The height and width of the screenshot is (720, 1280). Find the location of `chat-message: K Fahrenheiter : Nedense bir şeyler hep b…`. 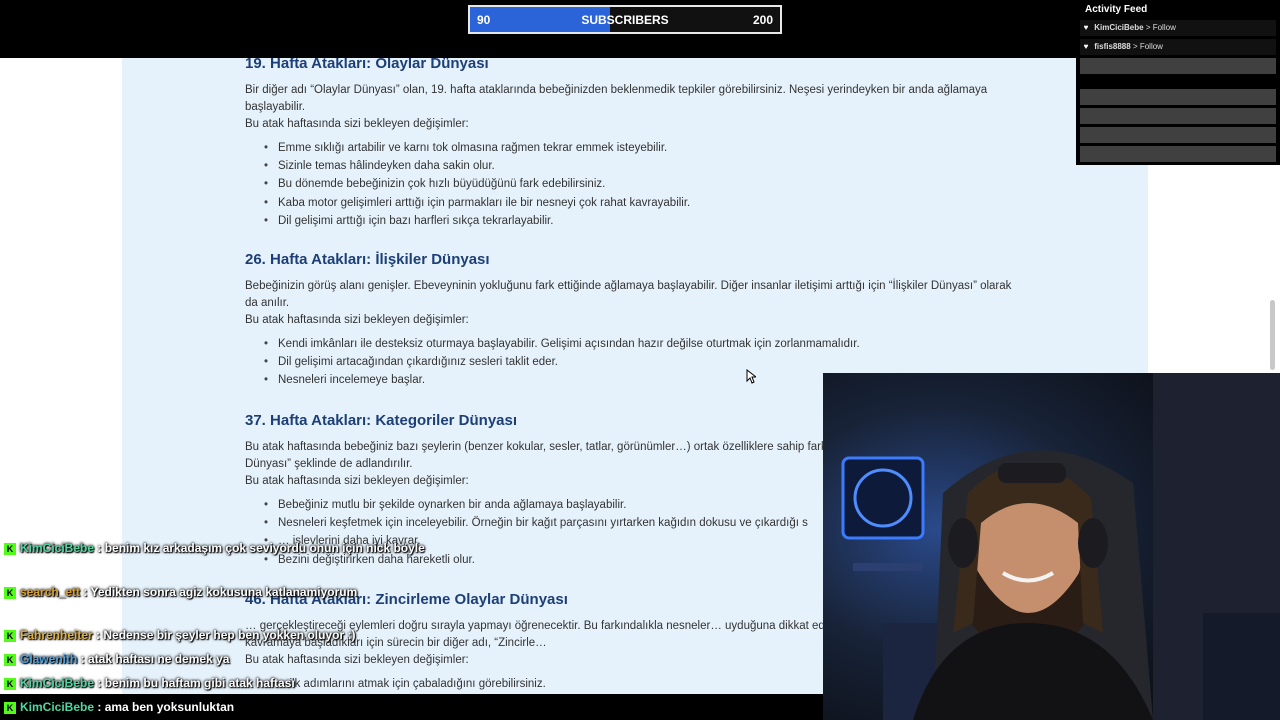

chat-message: K Fahrenheiter : Nedense bir şeyler hep b… is located at coordinates (224, 635).